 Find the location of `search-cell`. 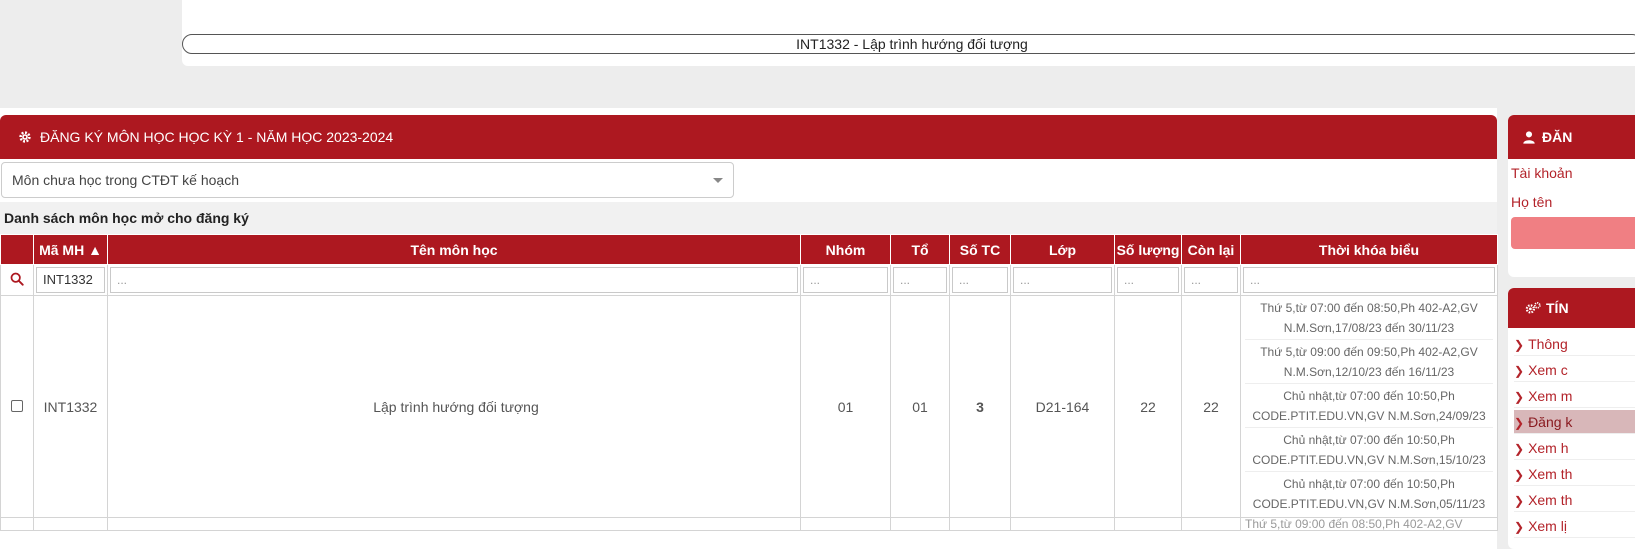

search-cell is located at coordinates (17, 280).